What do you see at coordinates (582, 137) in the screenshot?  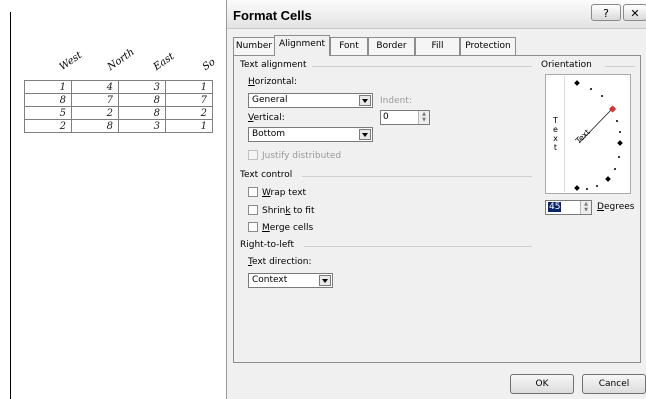 I see `dial-text: Text` at bounding box center [582, 137].